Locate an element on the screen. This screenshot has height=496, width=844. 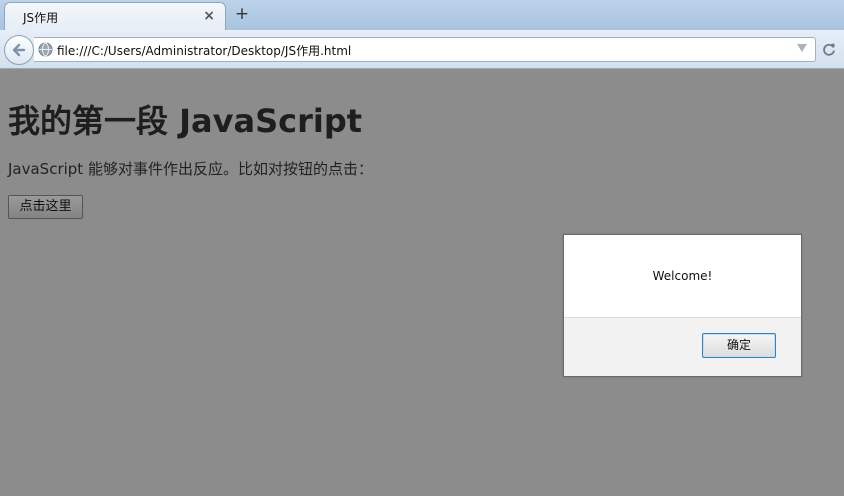
page-paragraph: JavaScript 能够对事件作出反应。比如对按钮的点击： is located at coordinates (190, 169).